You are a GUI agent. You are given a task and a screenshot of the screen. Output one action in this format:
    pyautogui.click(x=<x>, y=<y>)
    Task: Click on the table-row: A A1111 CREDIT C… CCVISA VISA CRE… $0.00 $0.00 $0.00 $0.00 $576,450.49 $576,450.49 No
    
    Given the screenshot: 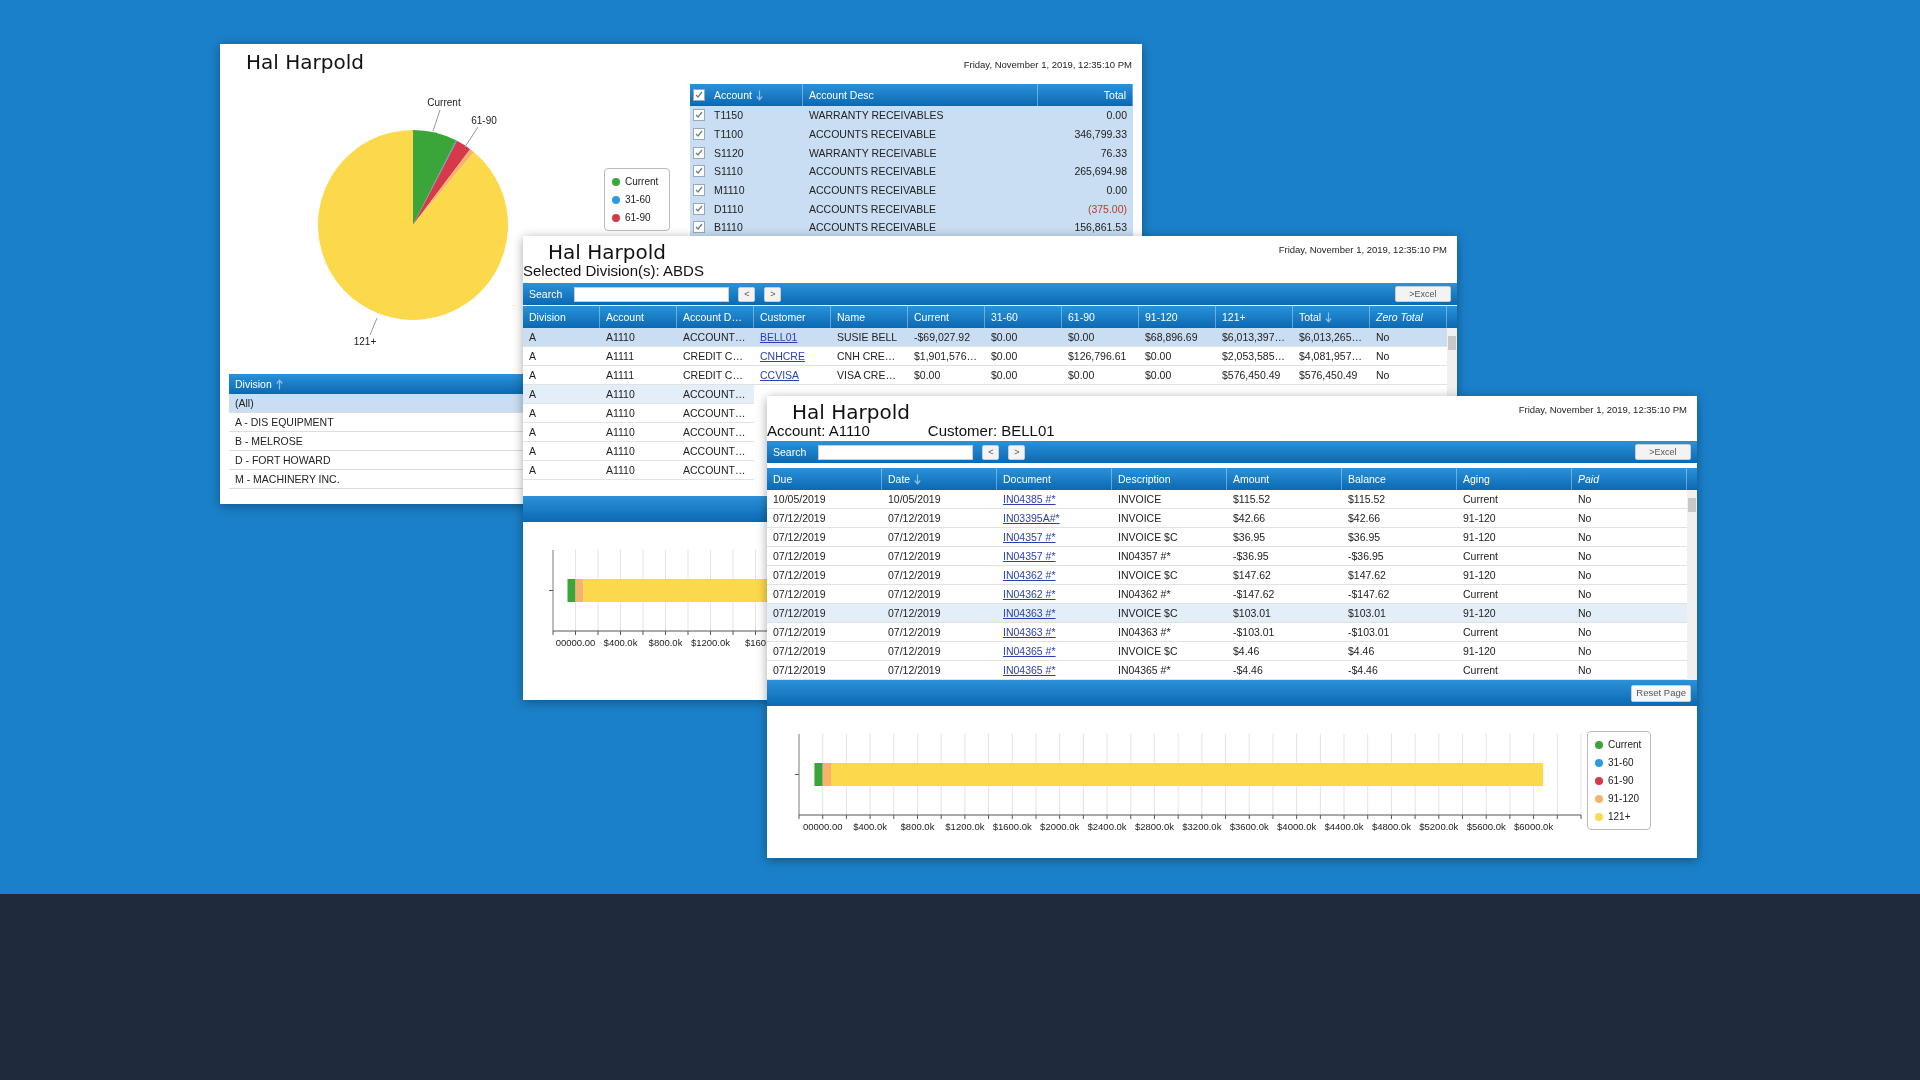 What is the action you would take?
    pyautogui.click(x=985, y=375)
    